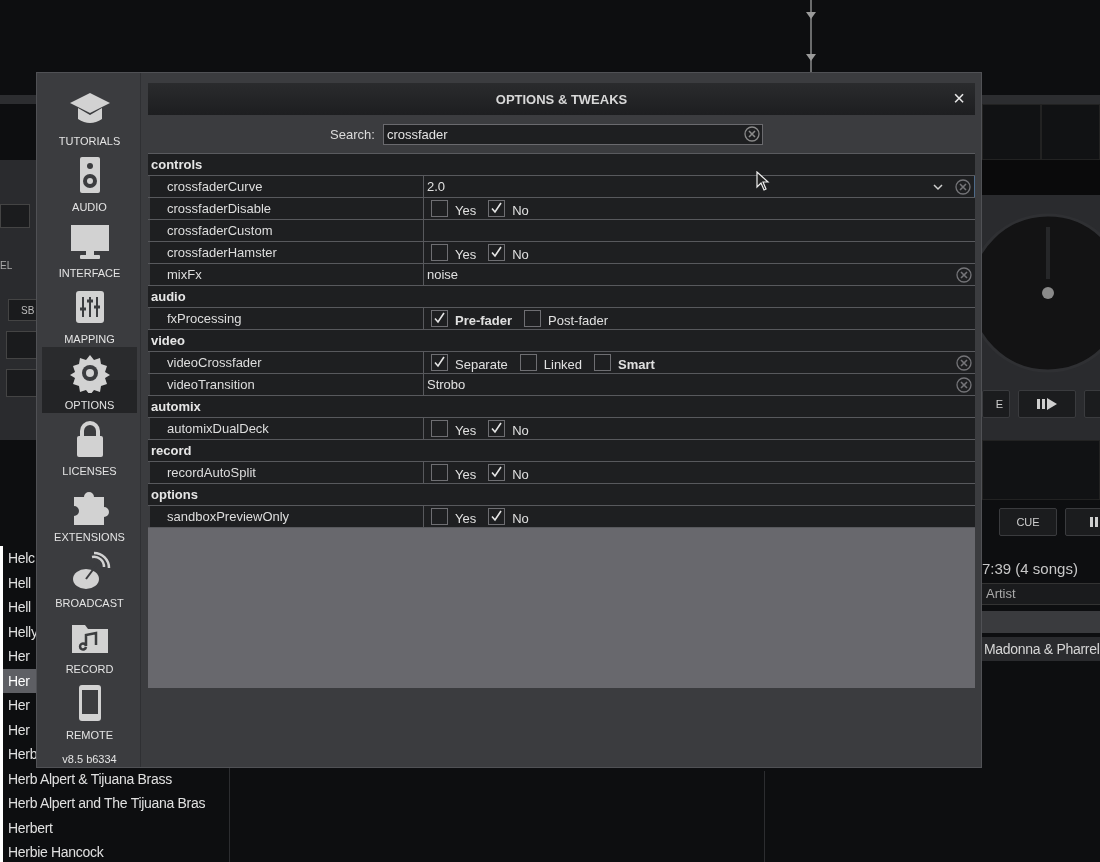 The width and height of the screenshot is (1100, 862). What do you see at coordinates (636, 364) in the screenshot?
I see `option-label: Smart` at bounding box center [636, 364].